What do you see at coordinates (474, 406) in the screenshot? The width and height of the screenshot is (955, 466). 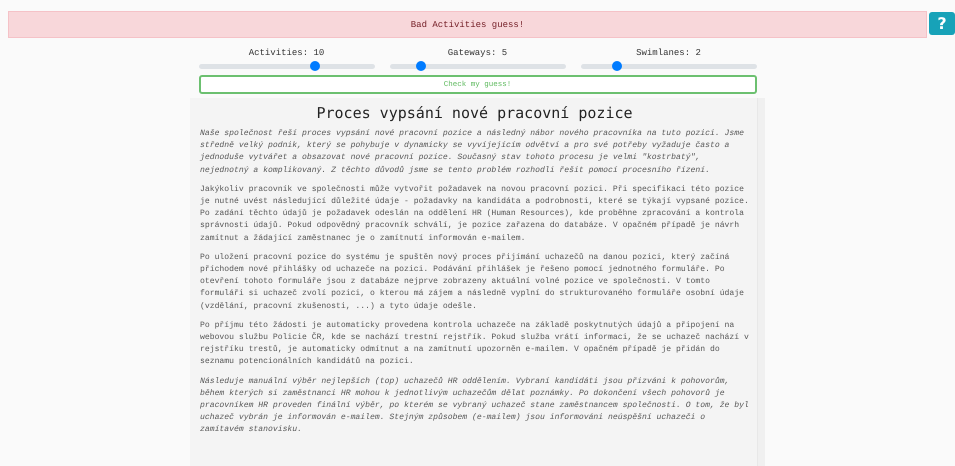 I see `paragraph: Následuje manuální výběr nejlepších (top) uchazečů HR oddělením. Vybraní kandidáti jsou přizváni k pohovorům, během kterých si zaměstnanci HR mohou k jednotlivým uchazečům dělat poznámky. Po dokončení všech pohovorů je pracovníkem HR proveden finální výběr, po kterém se vybraný uchazeč stane zaměstnancem společnosti. O tom, že byl uchazeč vybrán je informován e-mailem. Stejným způsobem (e-mailem) jsou informováni neúspěšní uchazeči o zamítavém stanovisku.` at bounding box center [474, 406].